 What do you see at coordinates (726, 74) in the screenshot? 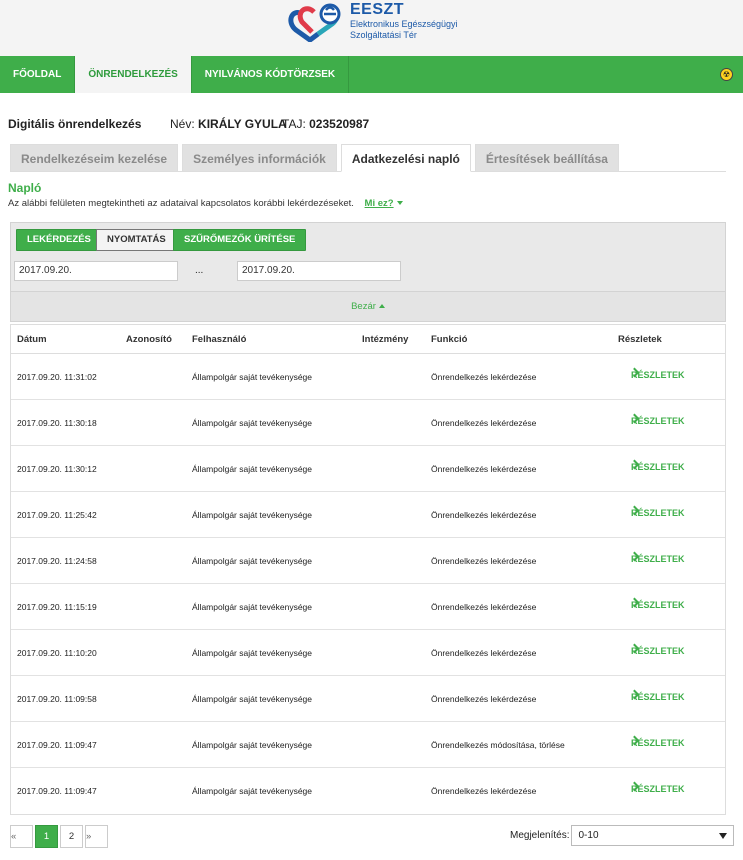
I see `radiation-icon: ☢` at bounding box center [726, 74].